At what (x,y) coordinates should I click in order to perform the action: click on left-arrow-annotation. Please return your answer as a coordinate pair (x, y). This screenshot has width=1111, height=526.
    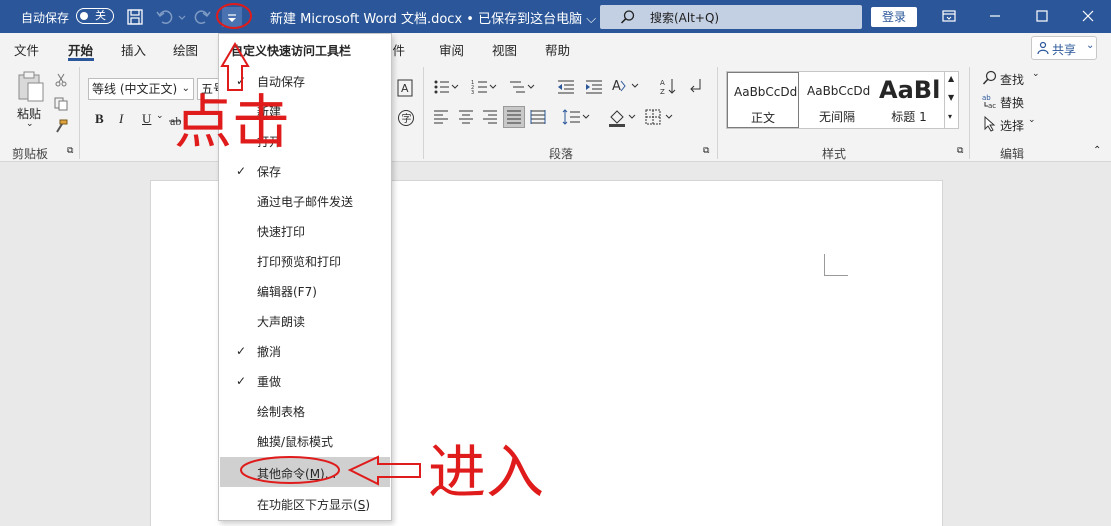
    Looking at the image, I should click on (384, 470).